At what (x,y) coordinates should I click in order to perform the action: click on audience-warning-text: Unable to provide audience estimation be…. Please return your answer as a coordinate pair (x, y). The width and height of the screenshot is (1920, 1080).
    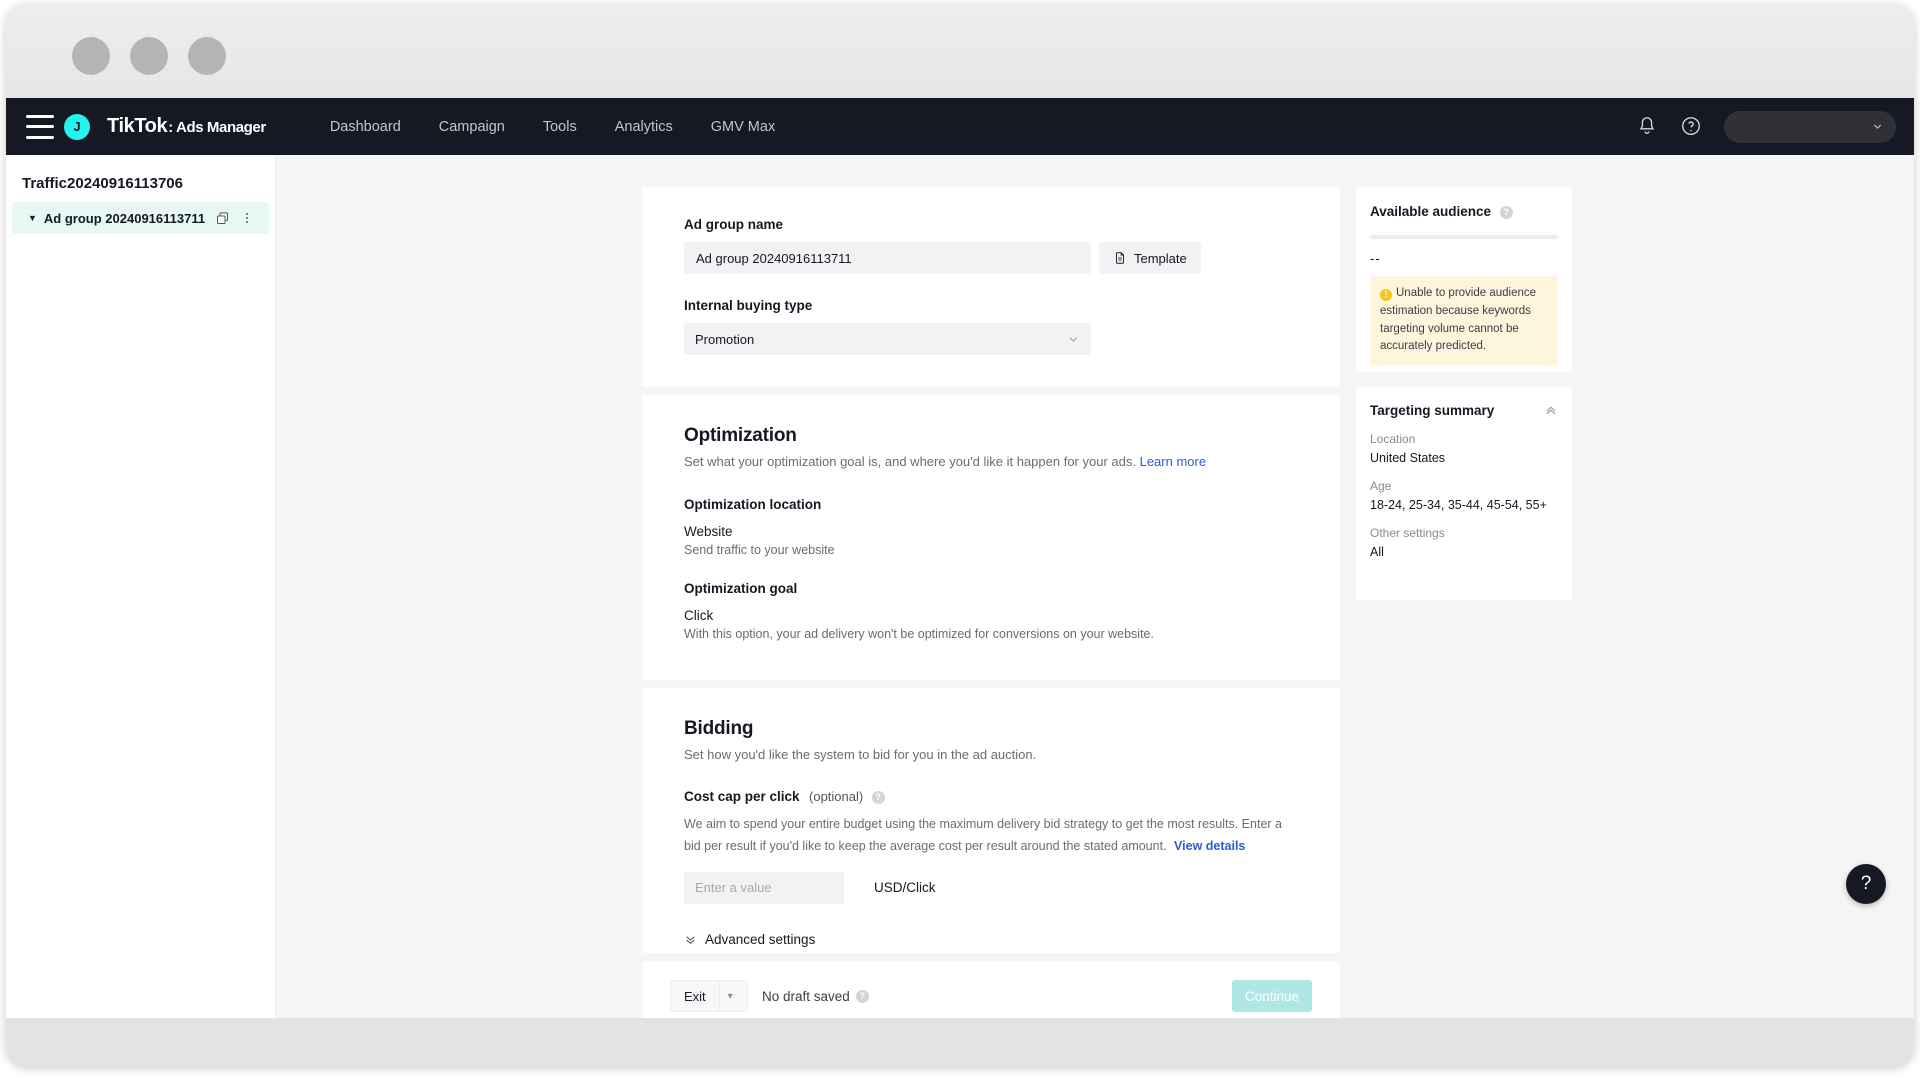
    Looking at the image, I should click on (1458, 320).